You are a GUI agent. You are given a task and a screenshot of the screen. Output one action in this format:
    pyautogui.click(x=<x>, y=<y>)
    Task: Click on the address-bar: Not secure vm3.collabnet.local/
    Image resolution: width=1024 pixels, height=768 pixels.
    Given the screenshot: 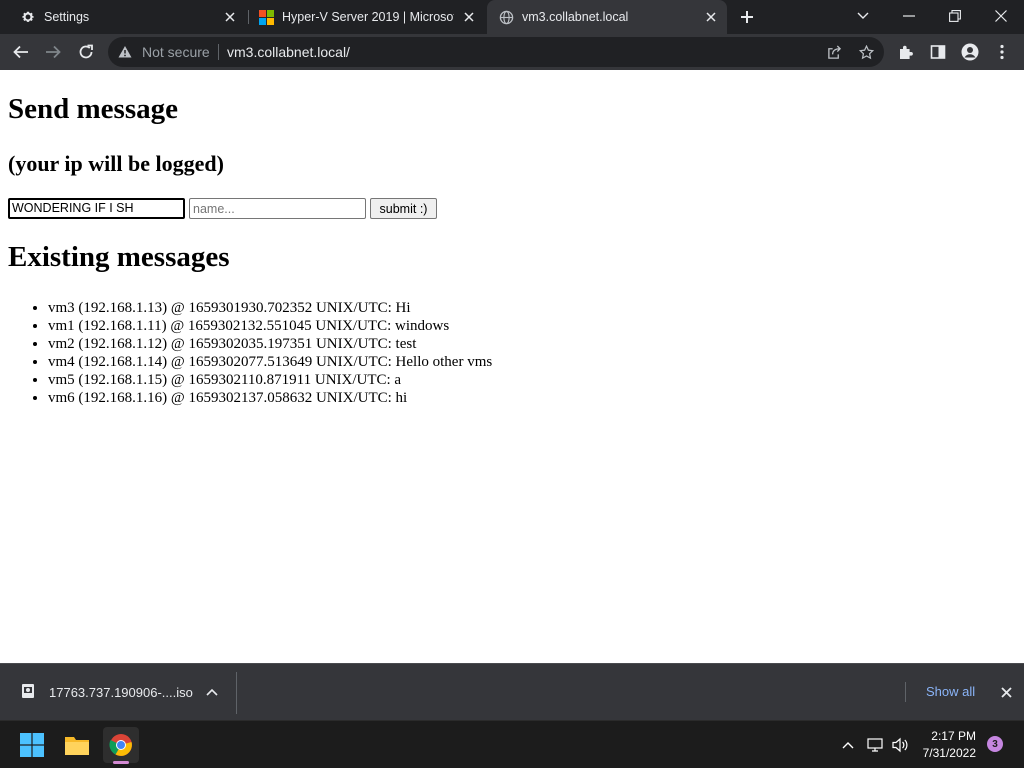 What is the action you would take?
    pyautogui.click(x=496, y=52)
    